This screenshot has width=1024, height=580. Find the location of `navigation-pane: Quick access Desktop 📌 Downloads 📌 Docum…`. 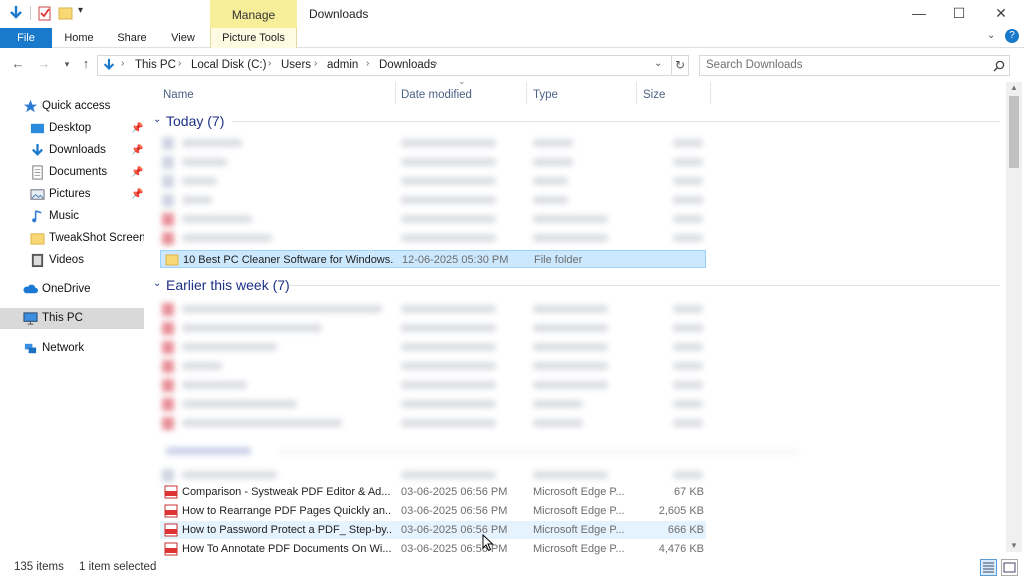

navigation-pane: Quick access Desktop 📌 Downloads 📌 Docum… is located at coordinates (72, 317).